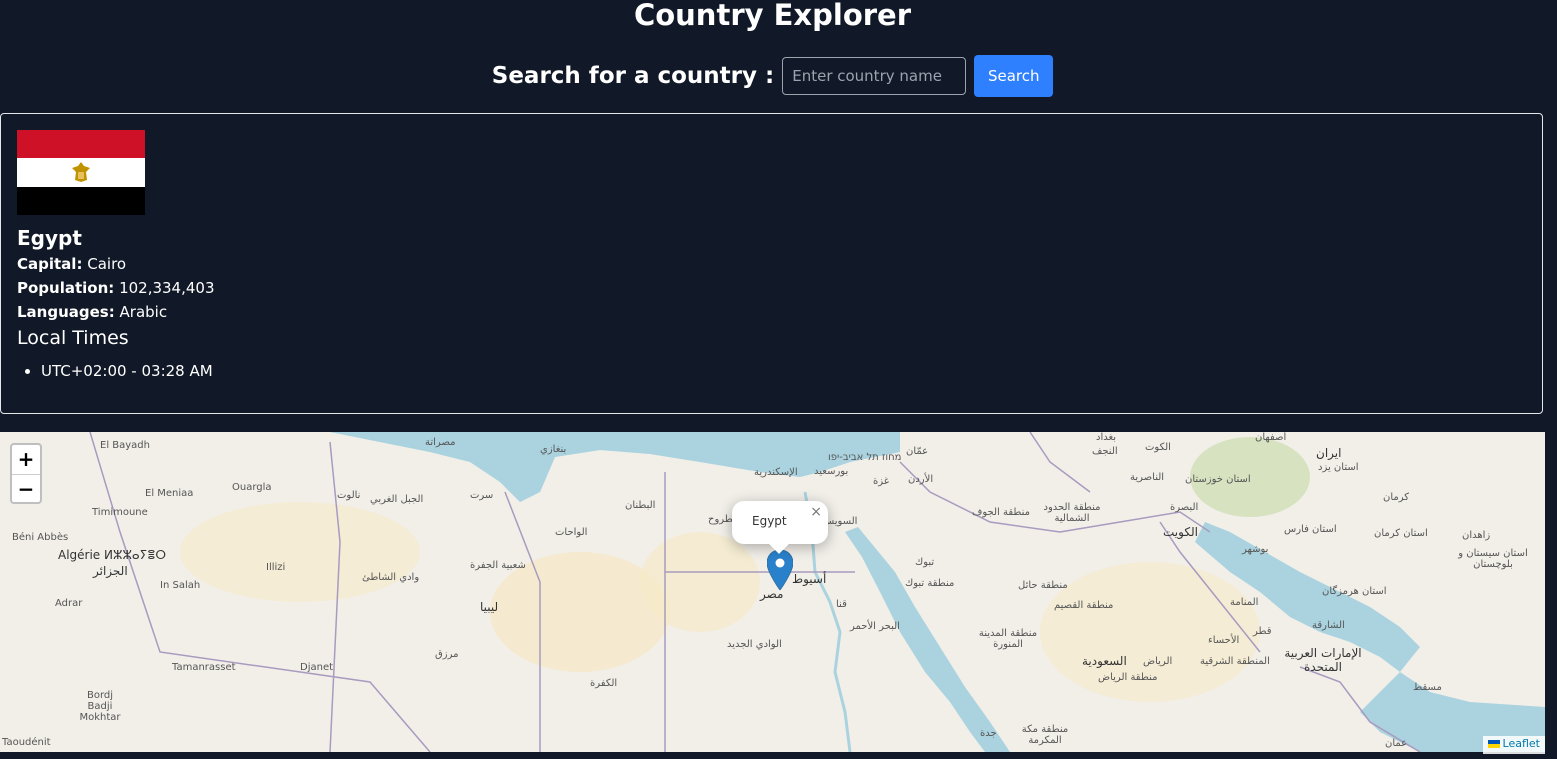 The height and width of the screenshot is (759, 1557). I want to click on map-label: البطنان, so click(640, 505).